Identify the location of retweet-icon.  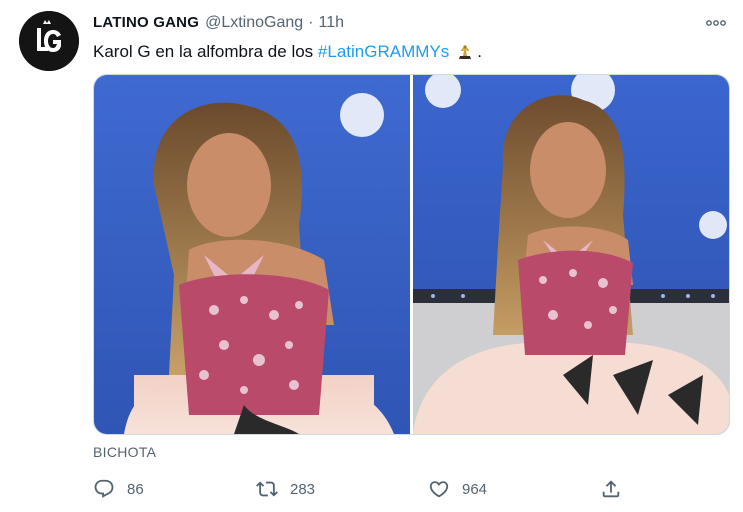
(267, 489).